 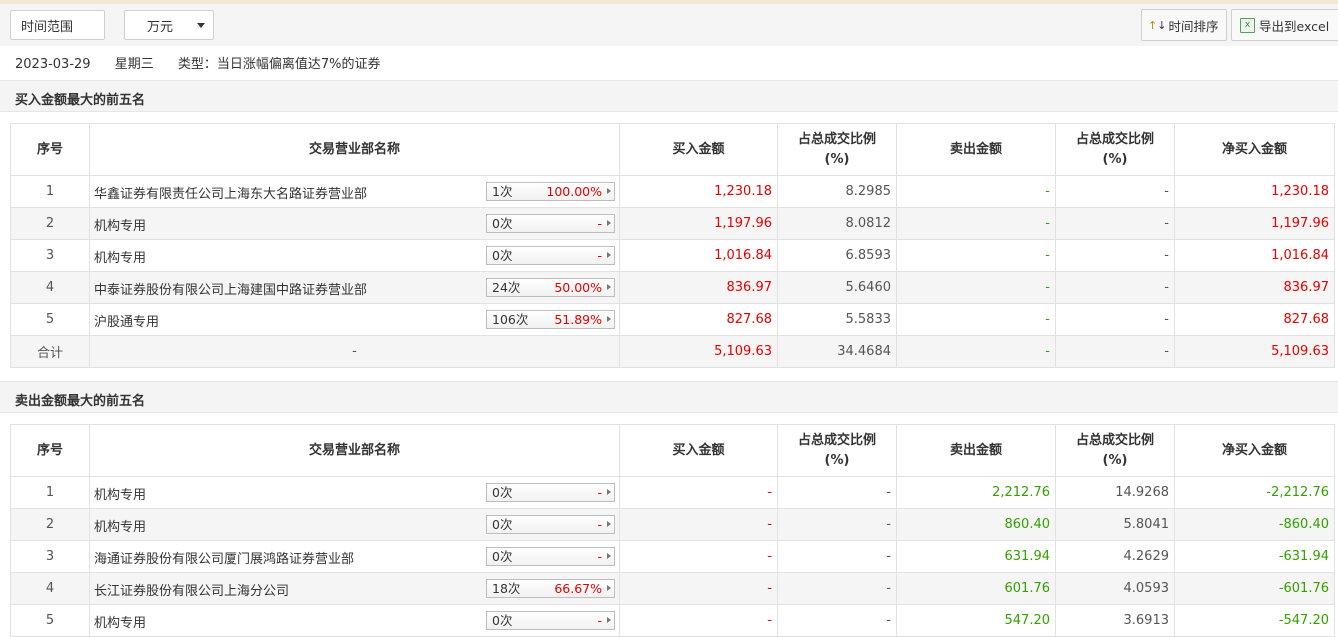 What do you see at coordinates (698, 149) in the screenshot?
I see `col-header-buy-amount: 买入金额` at bounding box center [698, 149].